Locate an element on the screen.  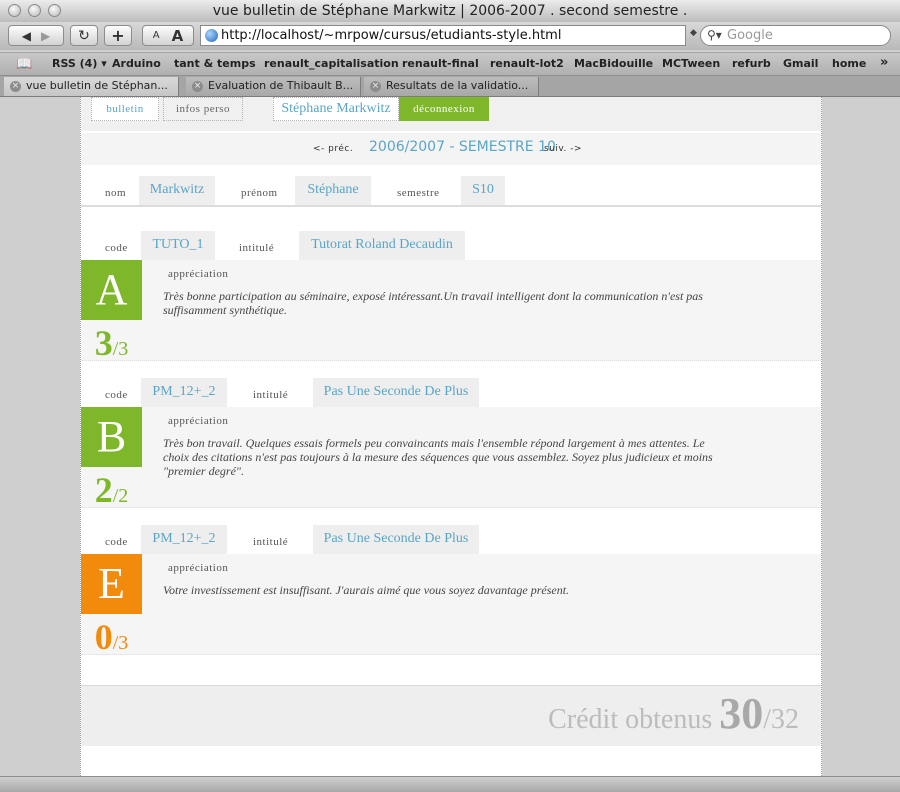
plus-icon: + is located at coordinates (118, 35).